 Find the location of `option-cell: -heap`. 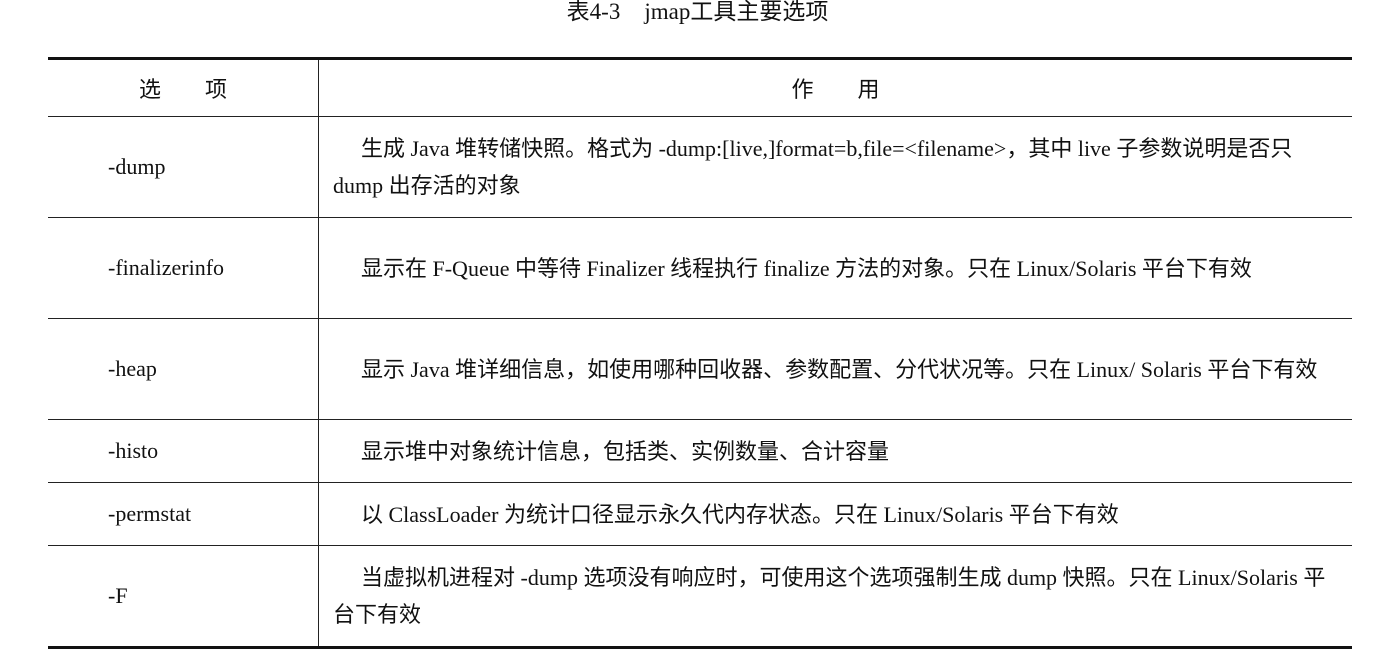

option-cell: -heap is located at coordinates (183, 369).